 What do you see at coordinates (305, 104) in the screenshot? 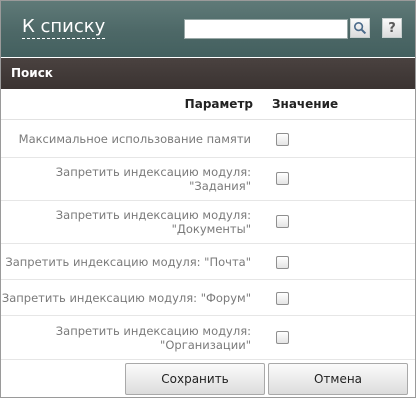
I see `column-header-value: Значение` at bounding box center [305, 104].